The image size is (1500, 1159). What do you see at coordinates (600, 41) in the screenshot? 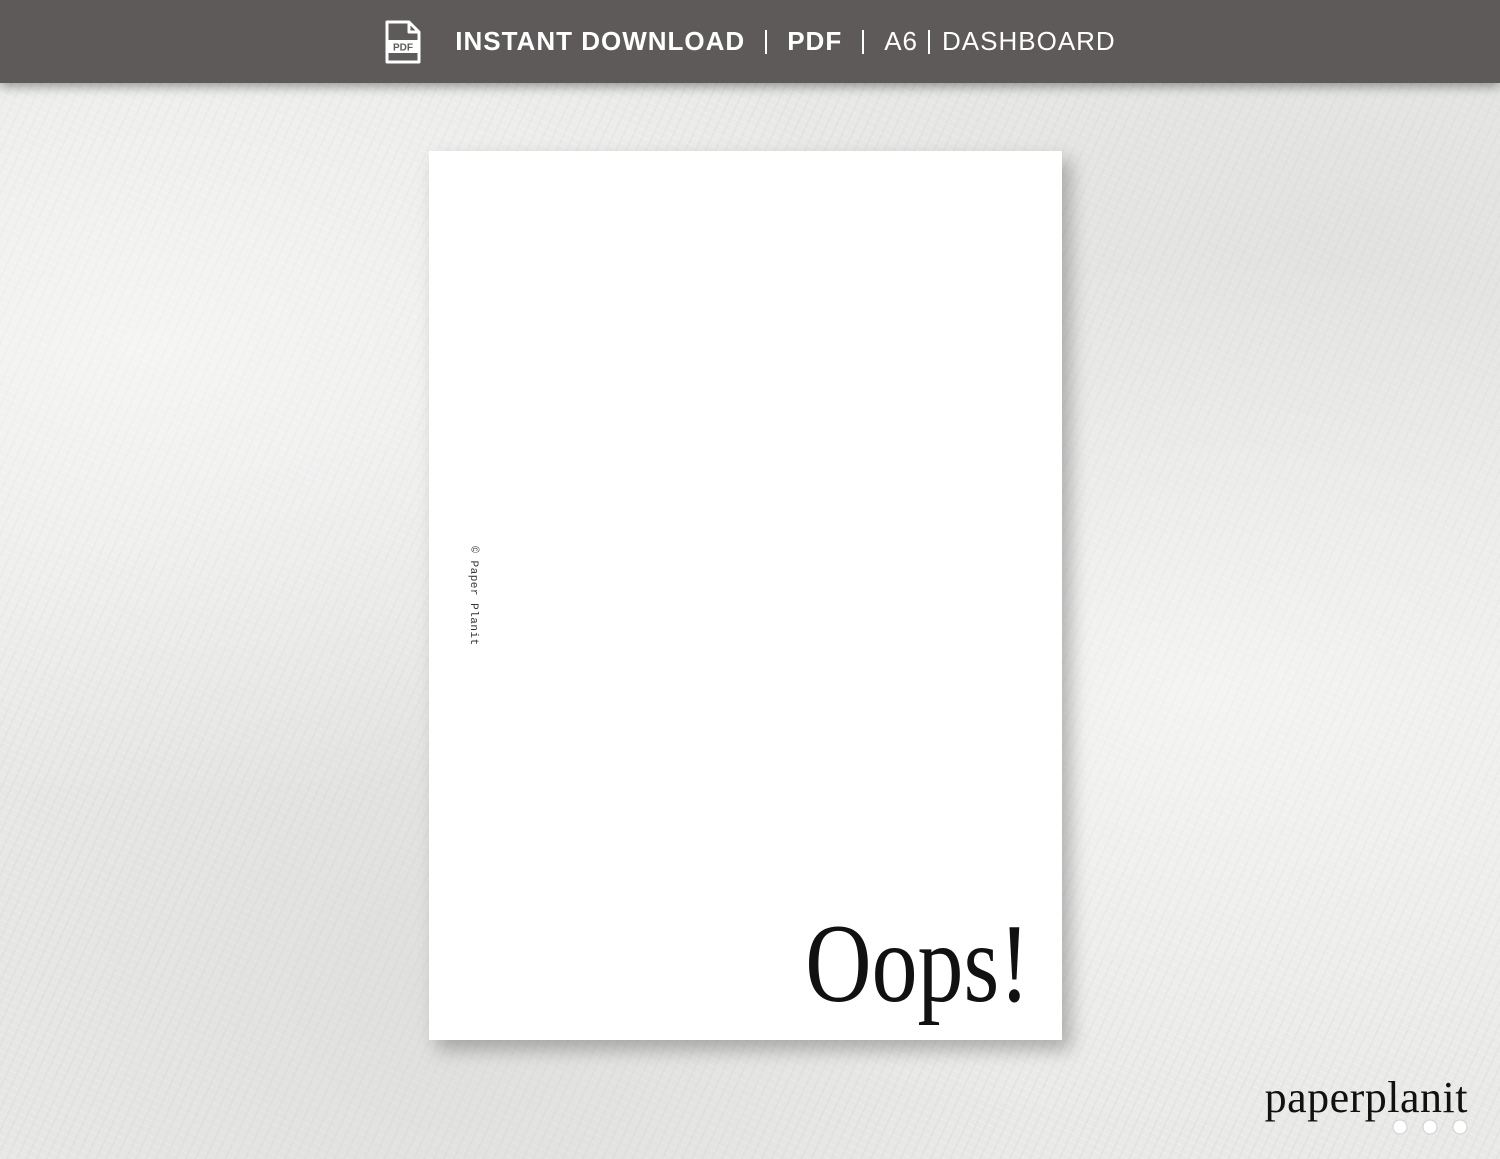
I see `instant-download-label: INSTANT DOWNLOAD` at bounding box center [600, 41].